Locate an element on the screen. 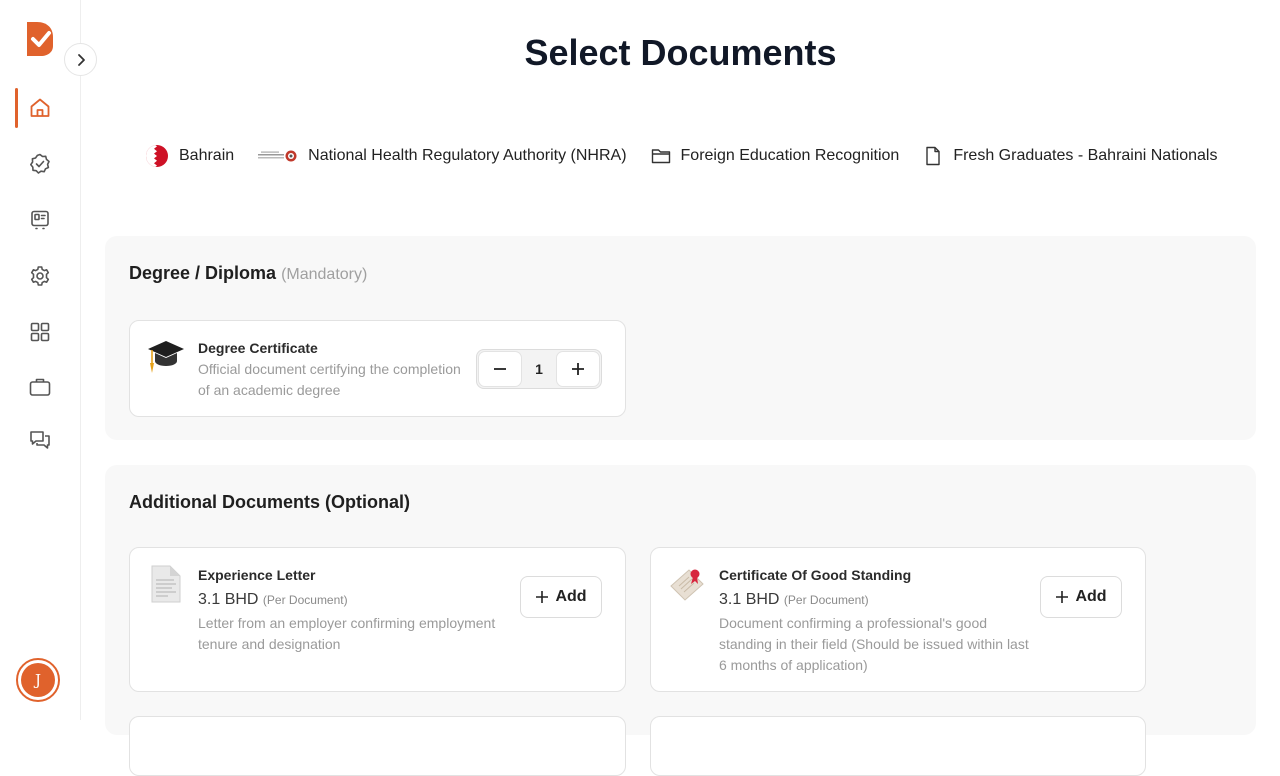 Image resolution: width=1280 pixels, height=776 pixels. nhra-logo-icon is located at coordinates (278, 156).